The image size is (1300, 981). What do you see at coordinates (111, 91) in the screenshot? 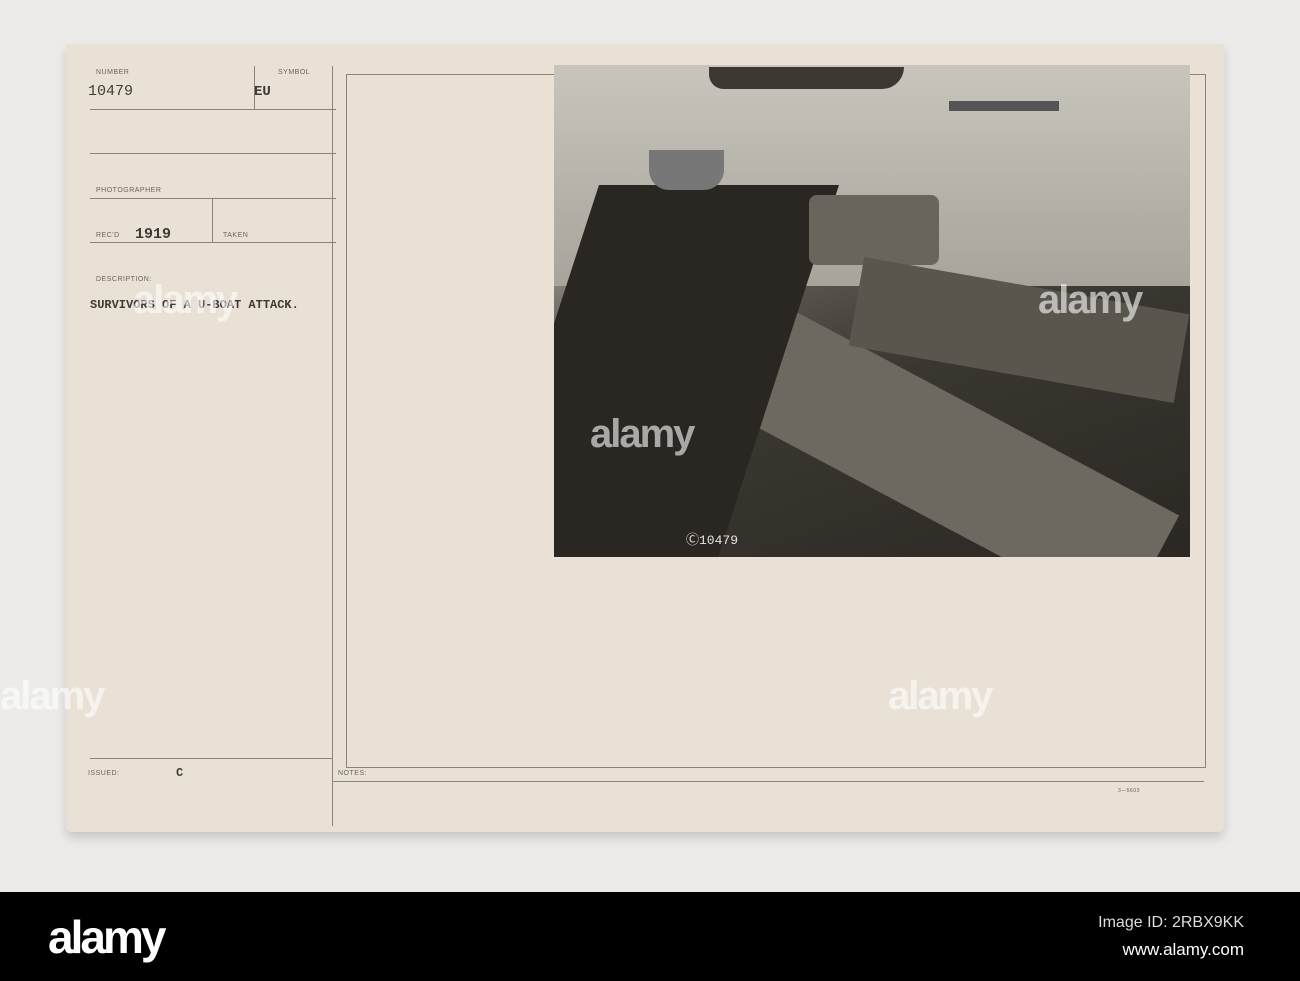
I see `number-value: 10479` at bounding box center [111, 91].